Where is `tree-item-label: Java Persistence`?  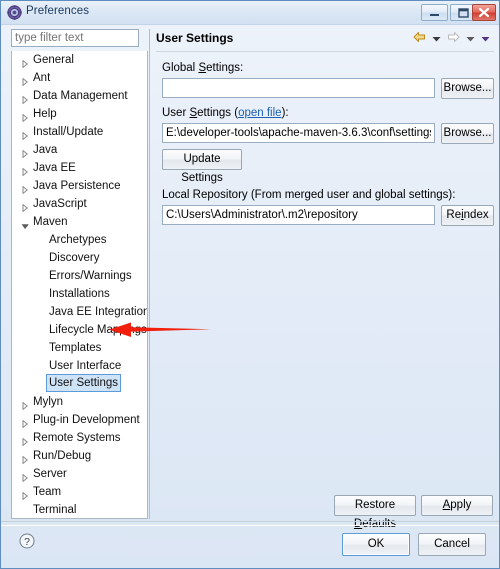 tree-item-label: Java Persistence is located at coordinates (77, 186).